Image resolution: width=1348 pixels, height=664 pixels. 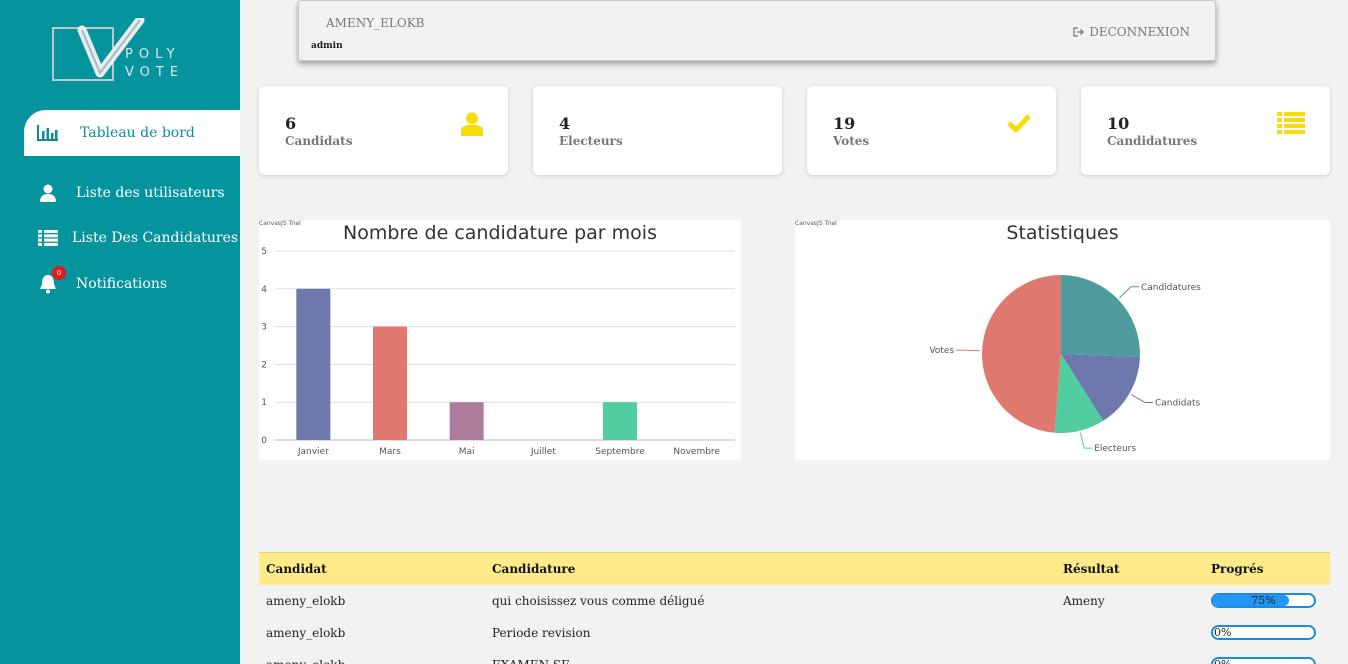 I want to click on y-tick-label: 4, so click(x=264, y=290).